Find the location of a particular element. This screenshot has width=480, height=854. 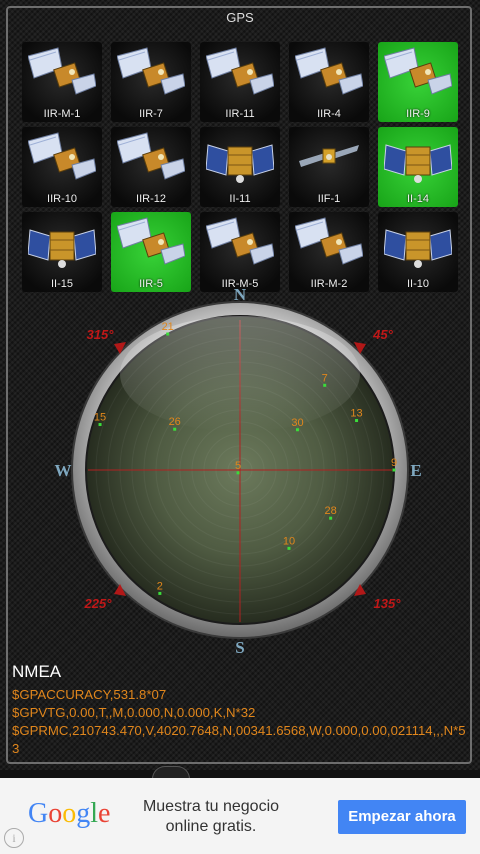

satellite-tile: IIR-9 is located at coordinates (418, 82).